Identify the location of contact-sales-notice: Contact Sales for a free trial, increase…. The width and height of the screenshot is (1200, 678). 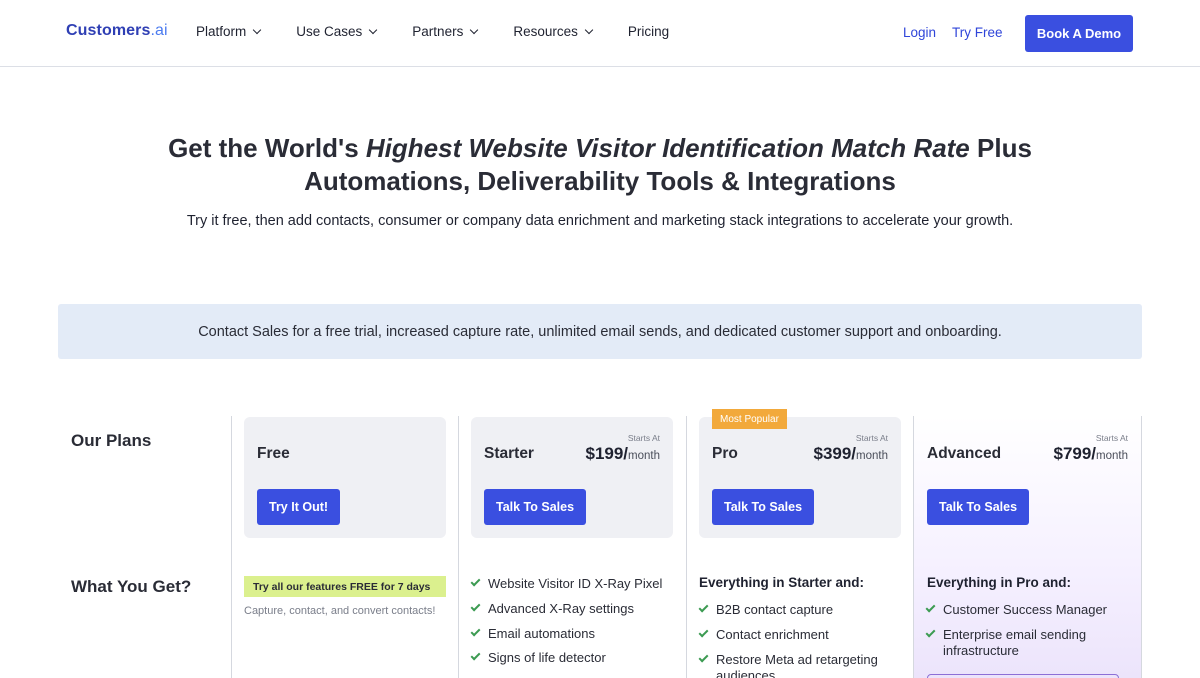
(600, 331).